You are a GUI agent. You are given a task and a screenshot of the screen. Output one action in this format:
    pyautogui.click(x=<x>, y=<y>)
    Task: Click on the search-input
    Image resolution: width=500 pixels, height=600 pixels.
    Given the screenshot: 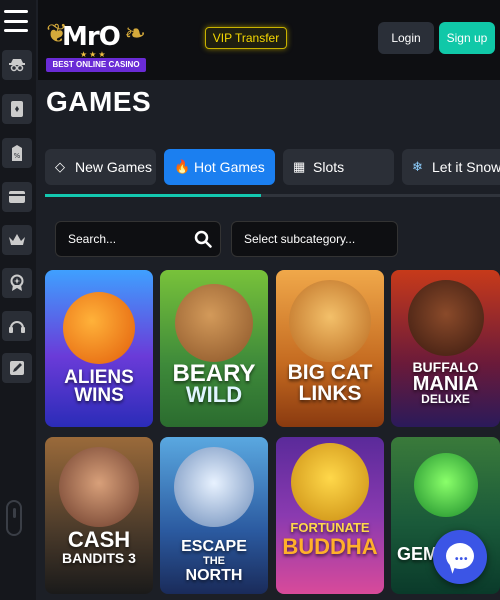 What is the action you would take?
    pyautogui.click(x=128, y=239)
    